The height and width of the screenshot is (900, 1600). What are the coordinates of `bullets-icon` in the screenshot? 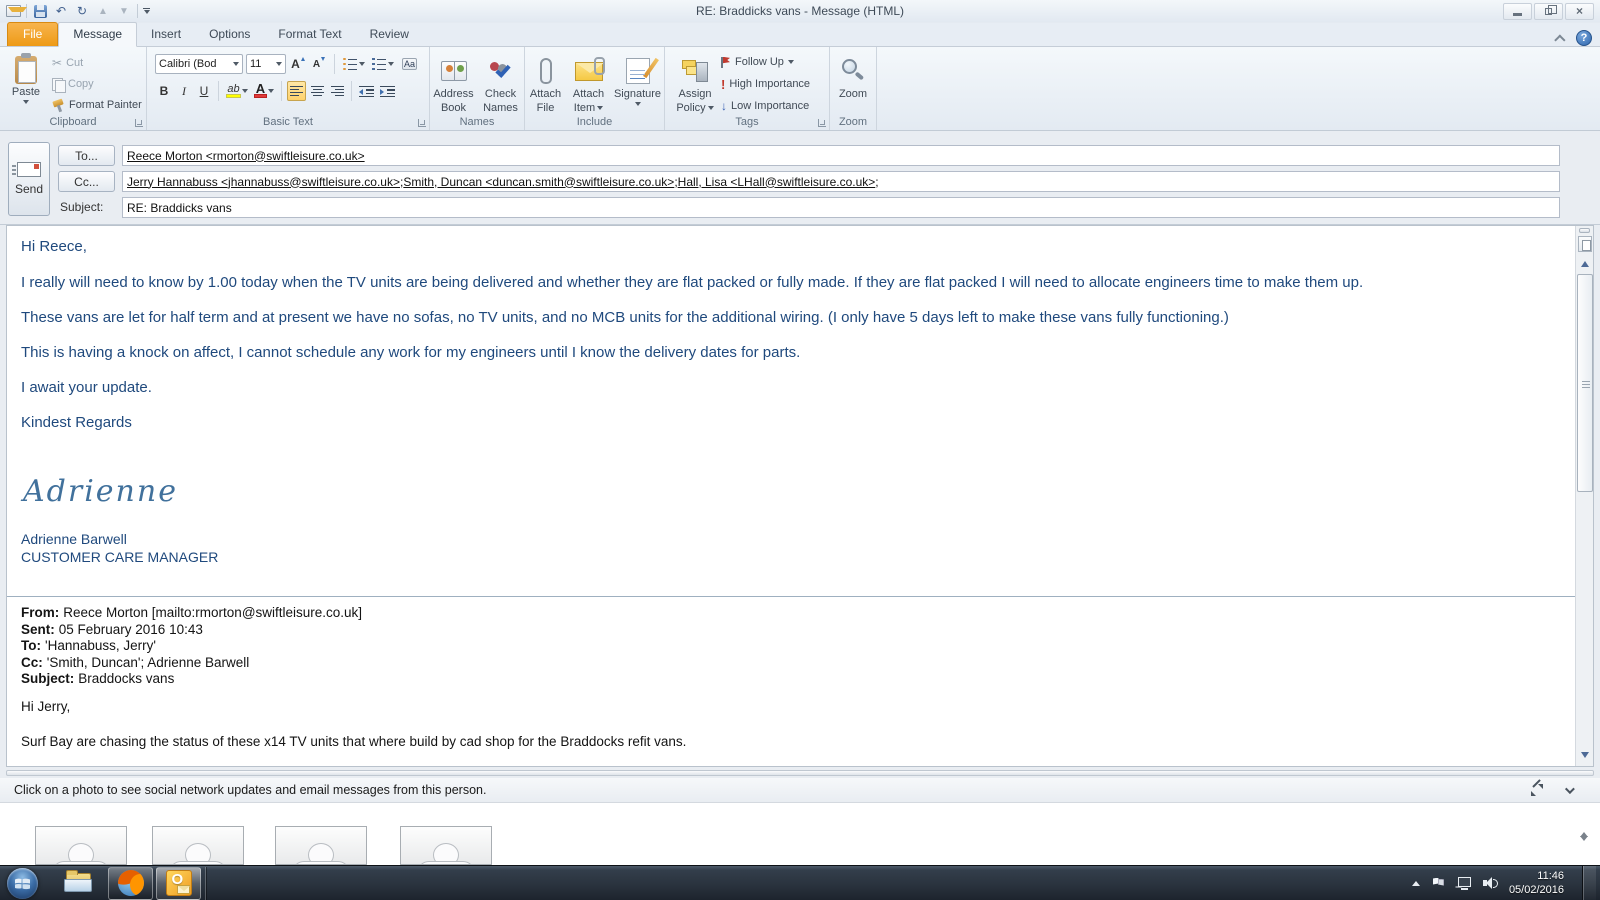 It's located at (350, 64).